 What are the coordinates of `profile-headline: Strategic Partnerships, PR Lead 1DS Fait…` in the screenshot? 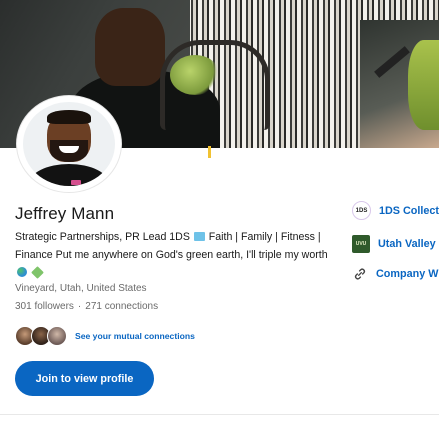 It's located at (175, 255).